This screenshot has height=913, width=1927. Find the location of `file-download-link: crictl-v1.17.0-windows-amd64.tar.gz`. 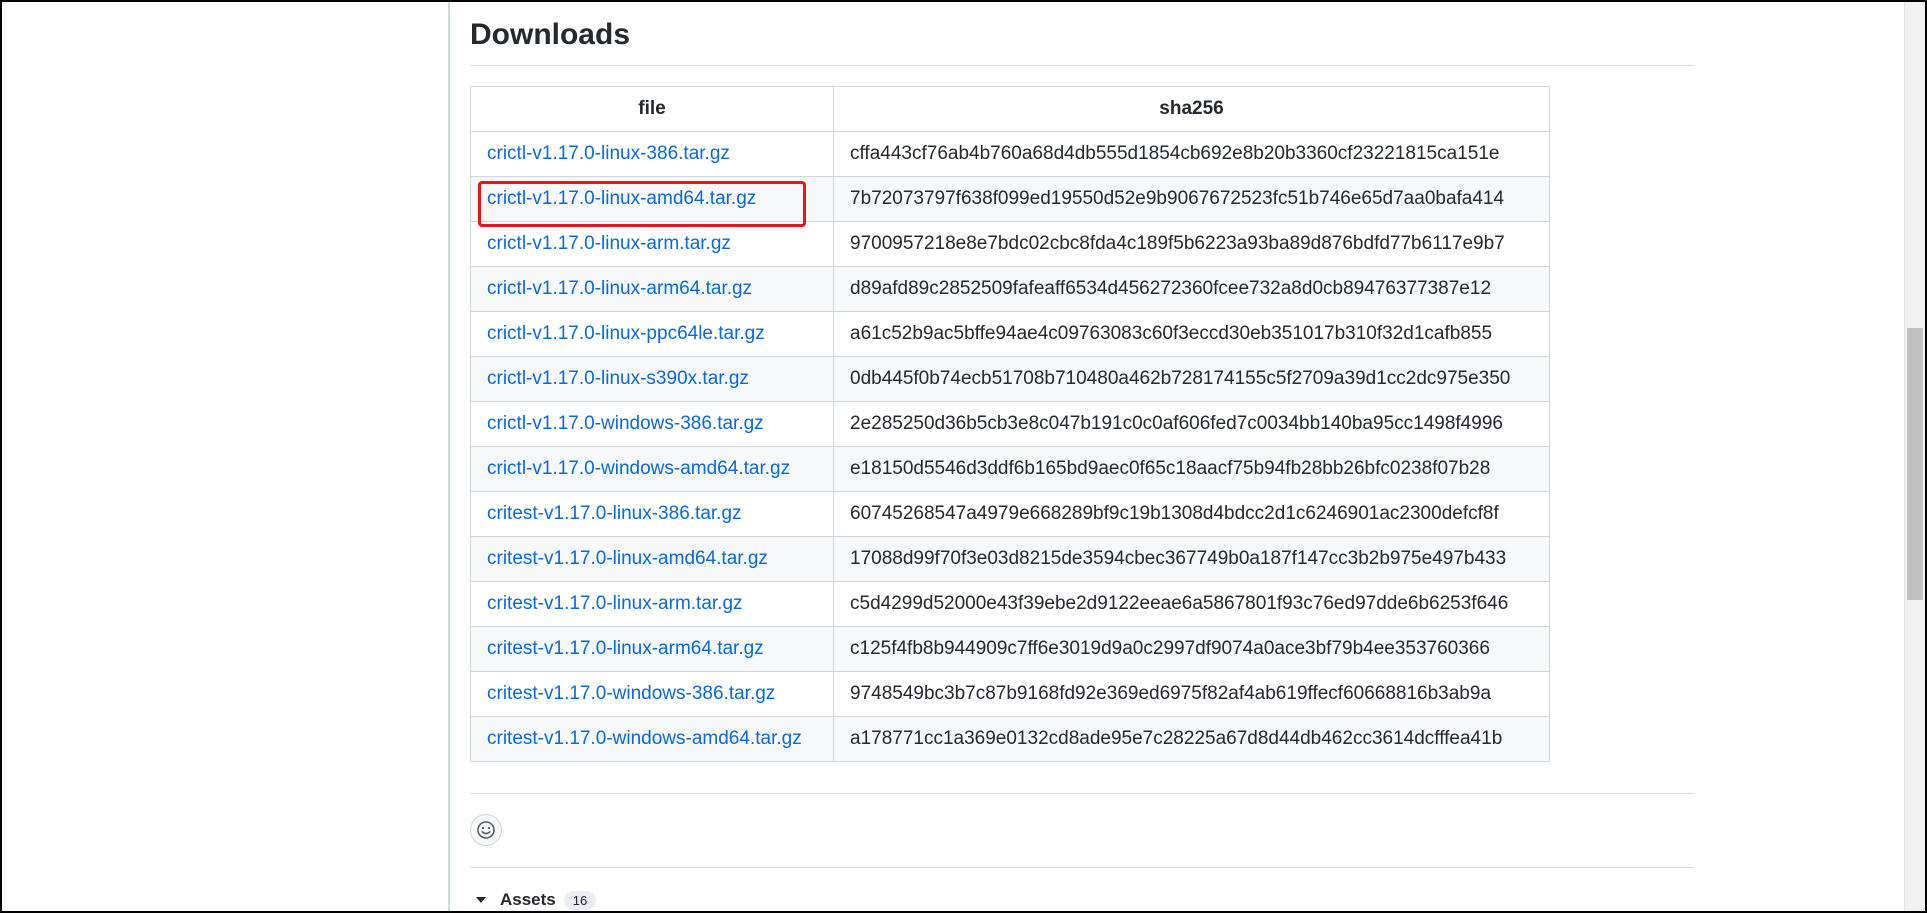

file-download-link: crictl-v1.17.0-windows-amd64.tar.gz is located at coordinates (638, 468).